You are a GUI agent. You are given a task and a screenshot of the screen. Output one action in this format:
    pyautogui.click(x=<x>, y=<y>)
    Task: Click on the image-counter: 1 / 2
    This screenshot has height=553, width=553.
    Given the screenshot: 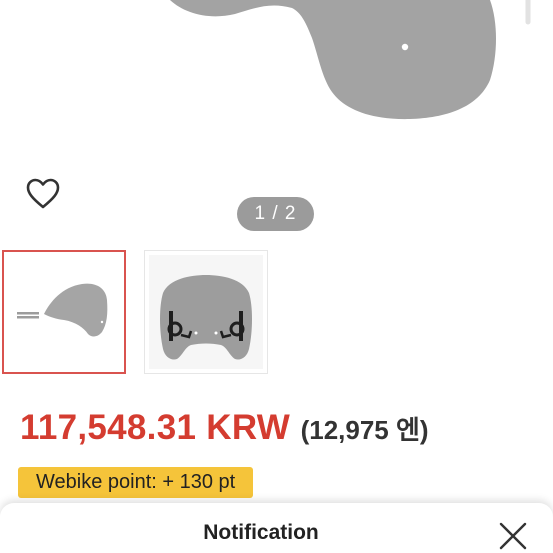 What is the action you would take?
    pyautogui.click(x=275, y=214)
    